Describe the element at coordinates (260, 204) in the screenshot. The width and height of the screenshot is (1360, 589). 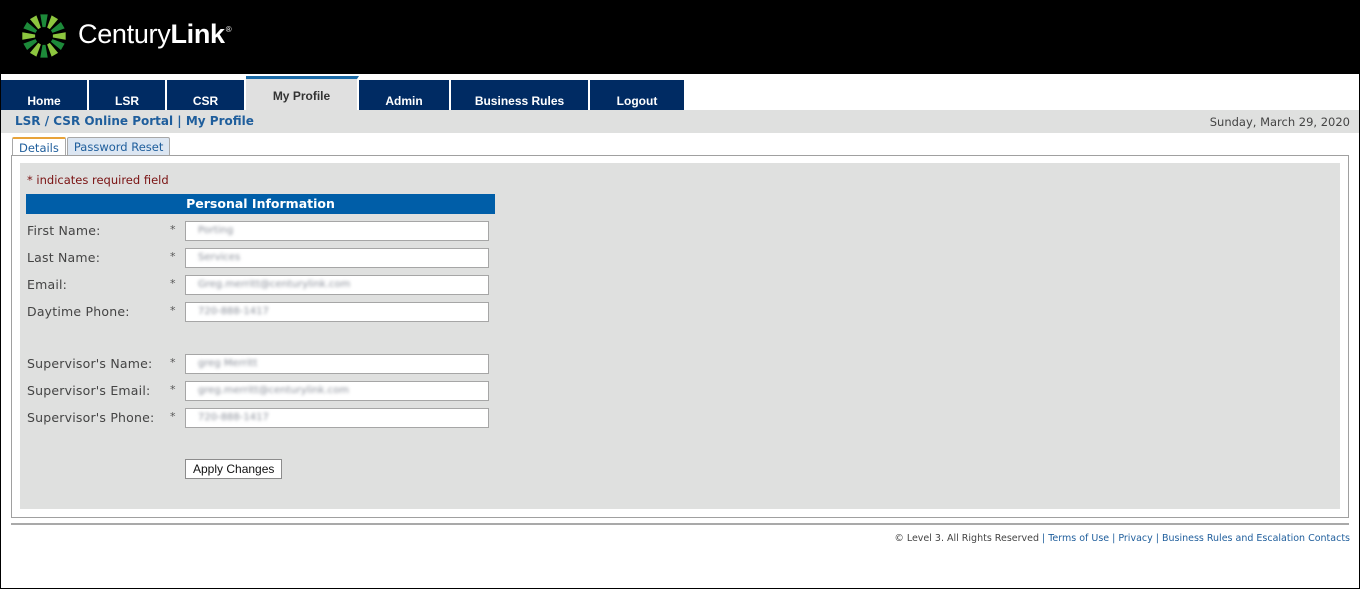
I see `section-header-personal-information: Personal Information` at that location.